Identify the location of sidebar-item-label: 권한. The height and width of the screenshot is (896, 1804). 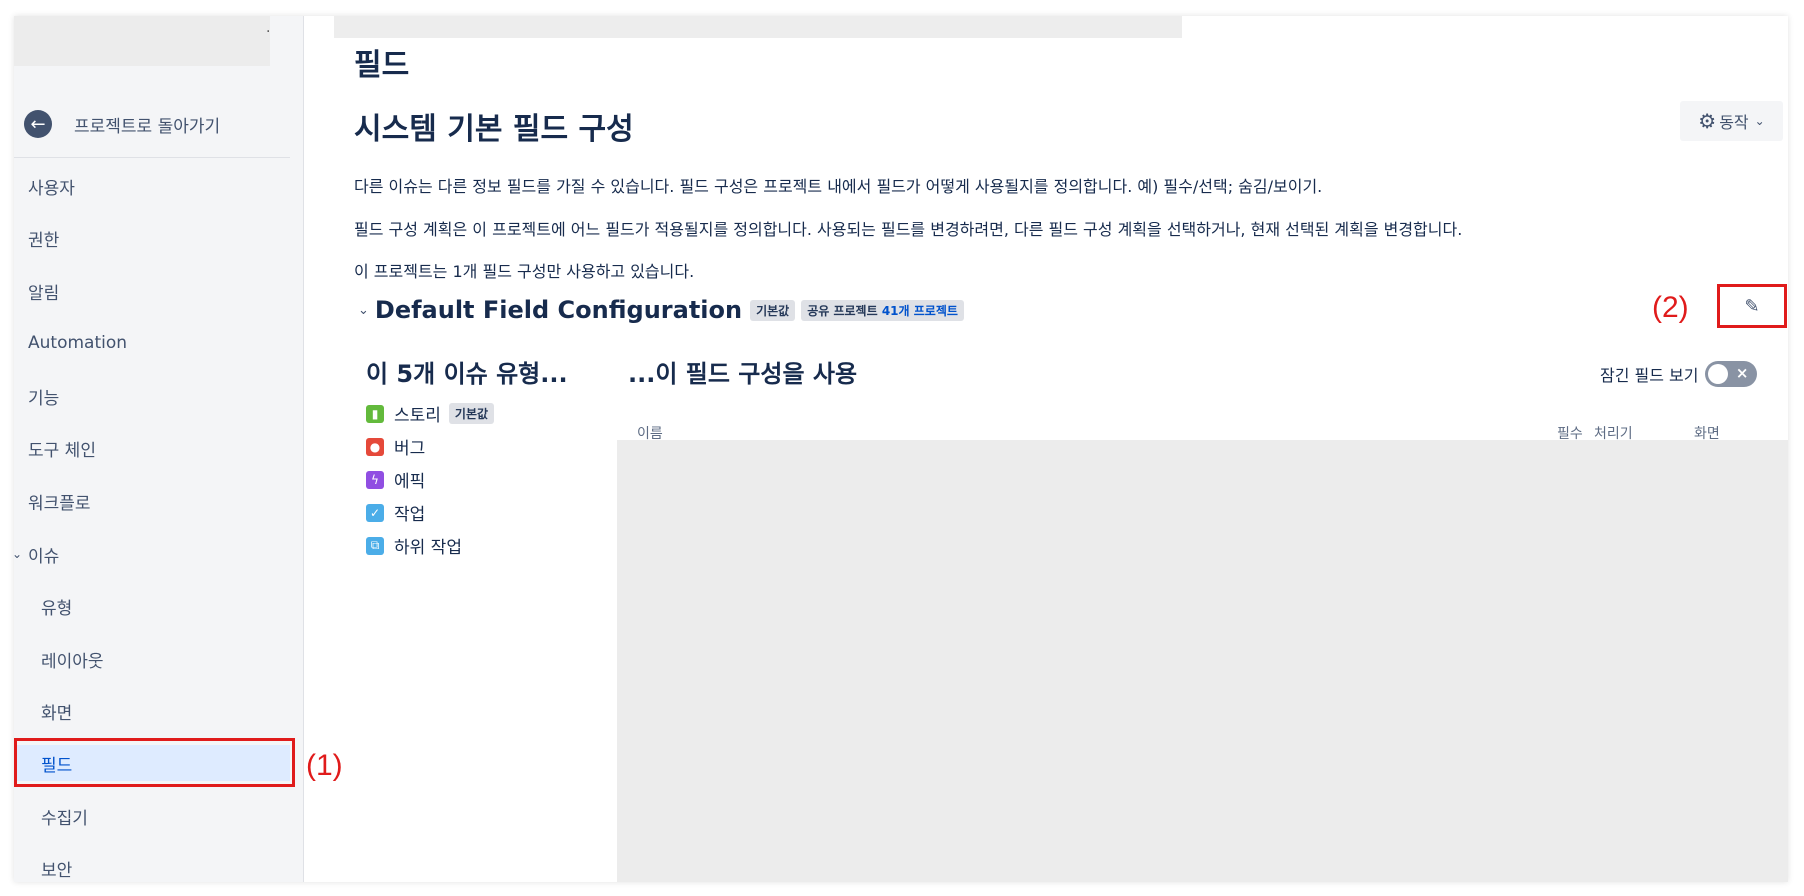
(44, 240).